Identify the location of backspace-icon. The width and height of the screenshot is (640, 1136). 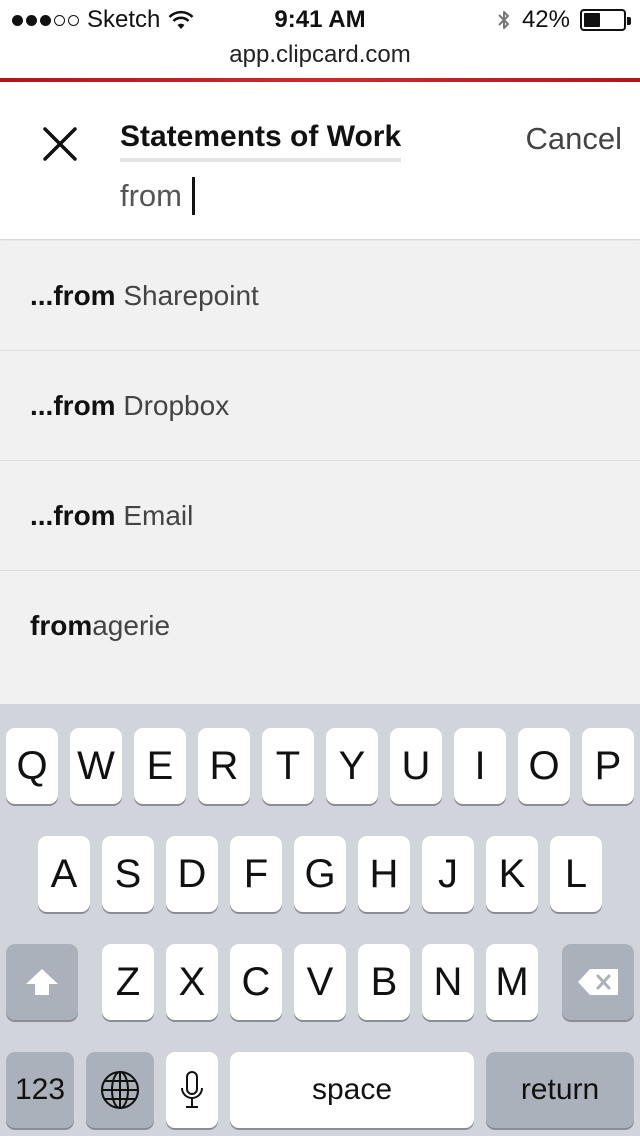
(598, 982).